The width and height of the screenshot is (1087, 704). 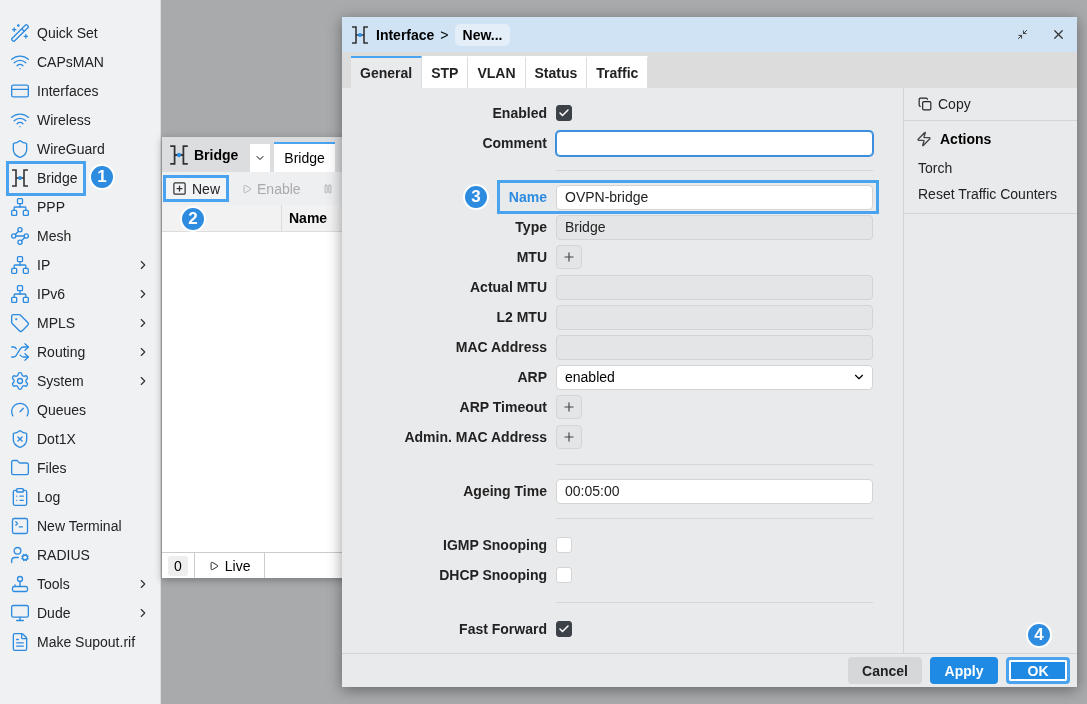 What do you see at coordinates (924, 139) in the screenshot?
I see `lightning-icon` at bounding box center [924, 139].